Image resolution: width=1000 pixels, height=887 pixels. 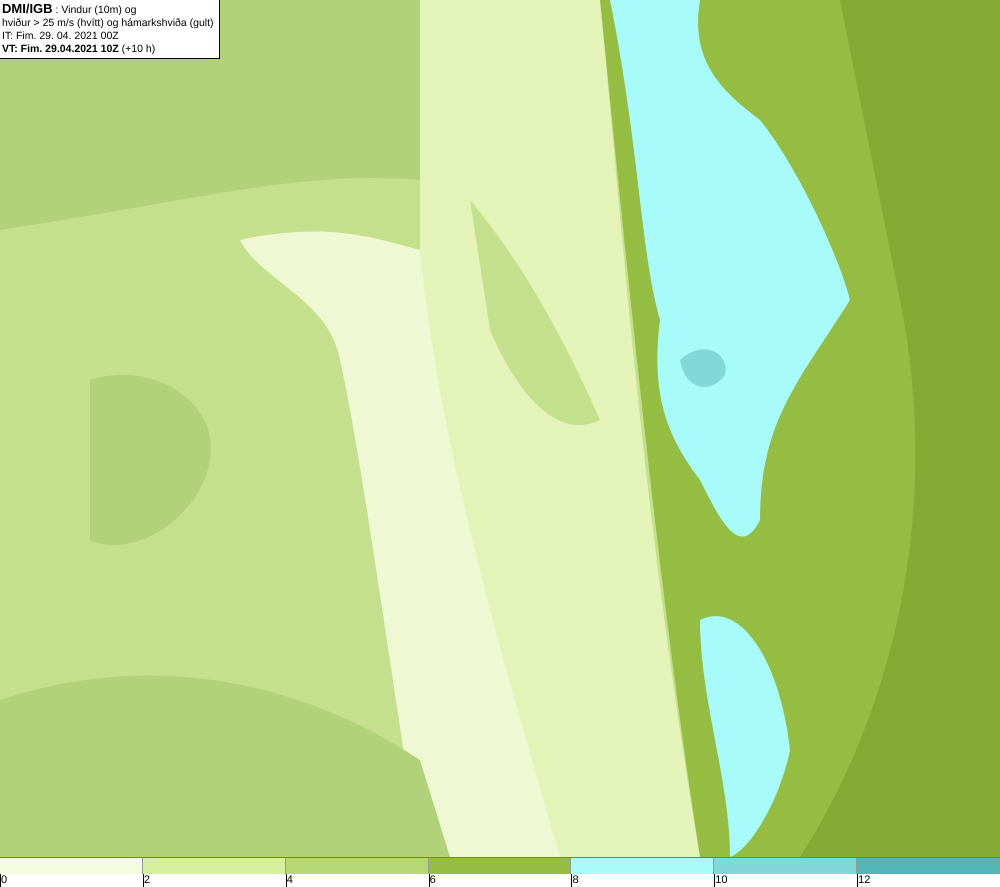 What do you see at coordinates (147, 880) in the screenshot?
I see `legend-tick-label: 2` at bounding box center [147, 880].